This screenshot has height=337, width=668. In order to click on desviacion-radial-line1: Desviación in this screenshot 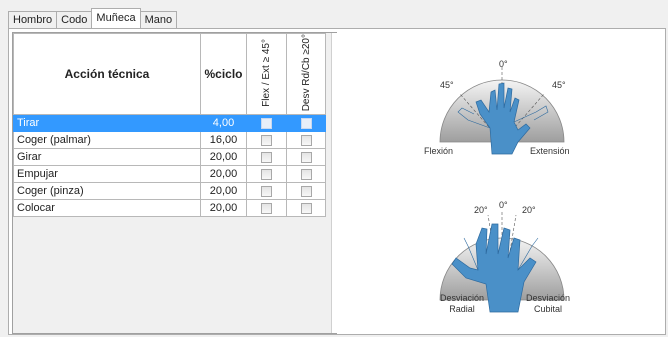, I will do `click(462, 298)`.